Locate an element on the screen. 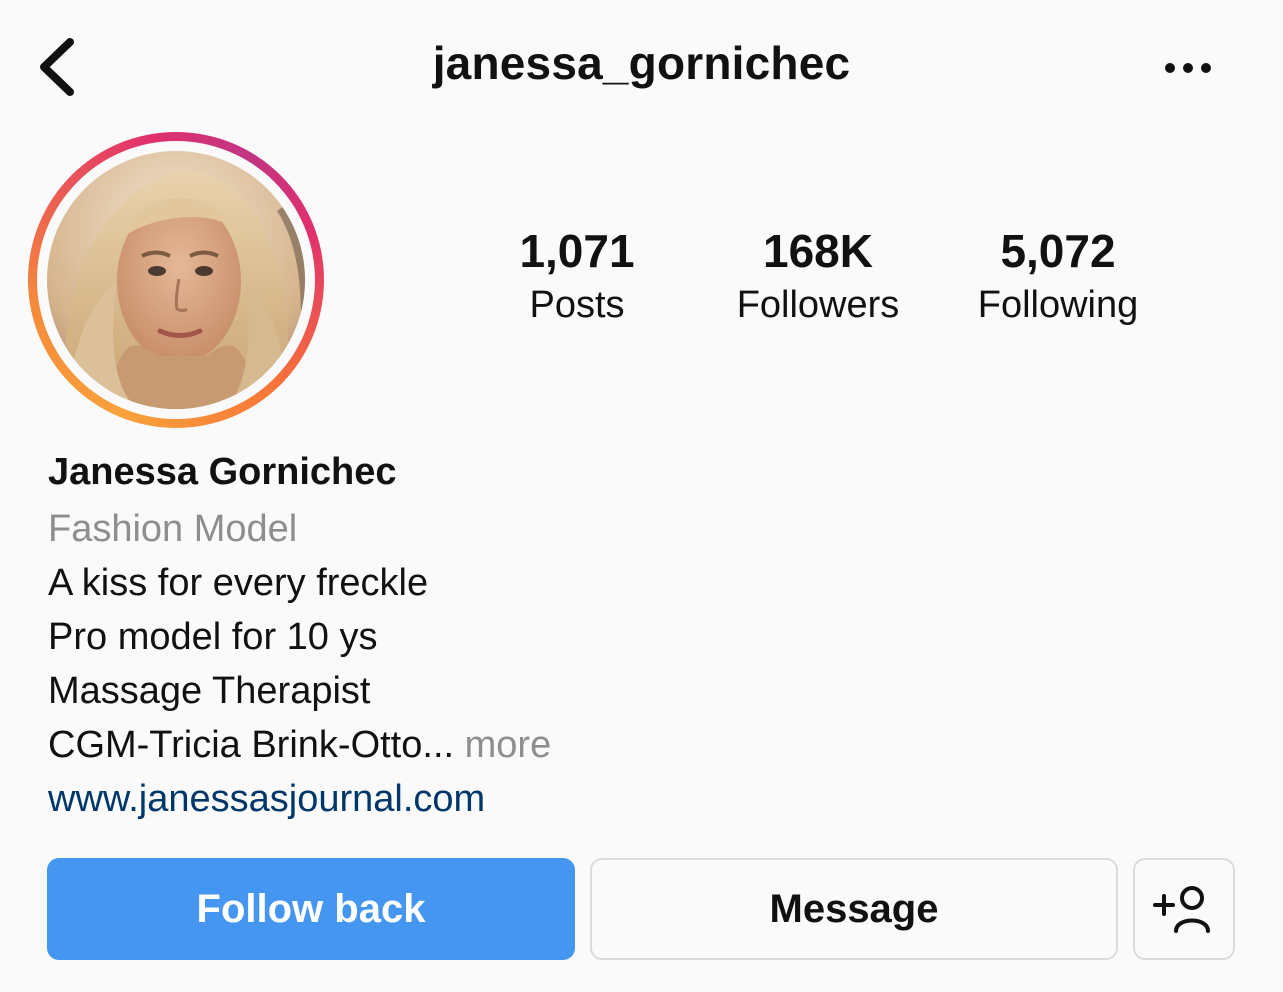  bio-truncated-line: CGM-Tricia Brink-Otto... more is located at coordinates (448, 745).